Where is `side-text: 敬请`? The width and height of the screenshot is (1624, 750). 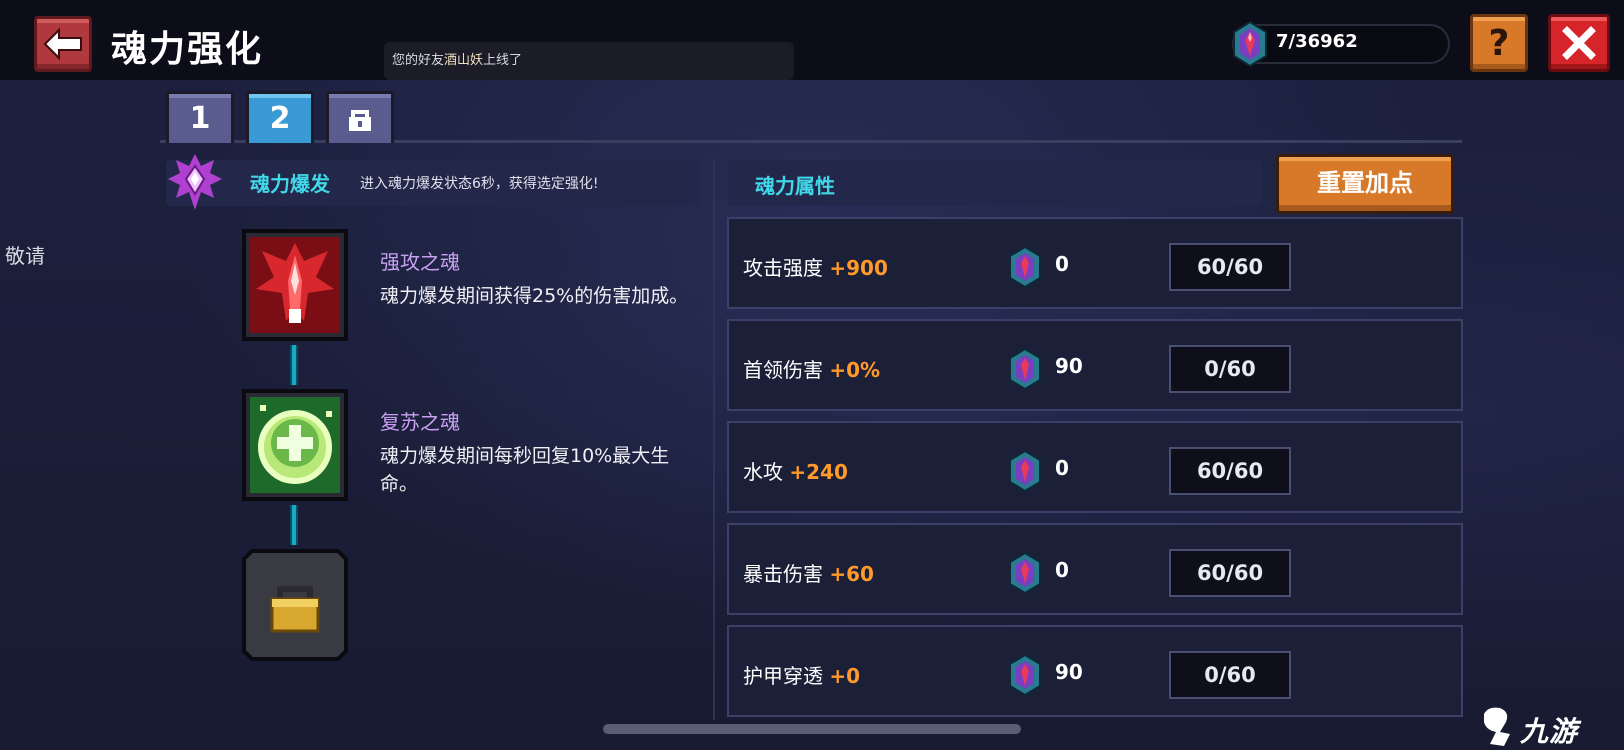 side-text: 敬请 is located at coordinates (25, 256).